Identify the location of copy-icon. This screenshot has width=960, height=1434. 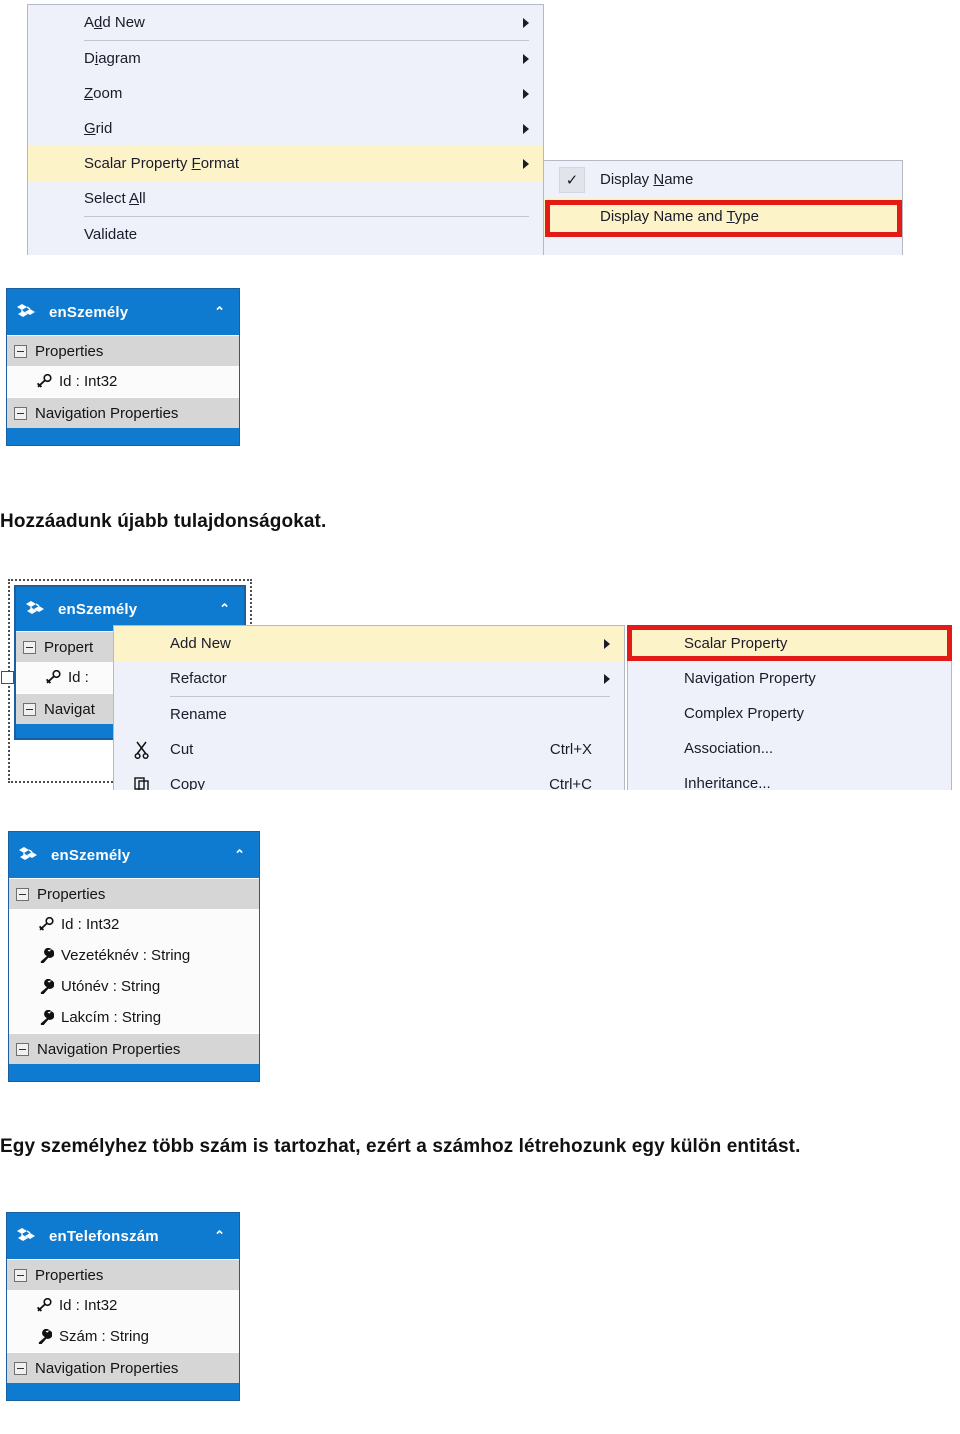
(142, 783).